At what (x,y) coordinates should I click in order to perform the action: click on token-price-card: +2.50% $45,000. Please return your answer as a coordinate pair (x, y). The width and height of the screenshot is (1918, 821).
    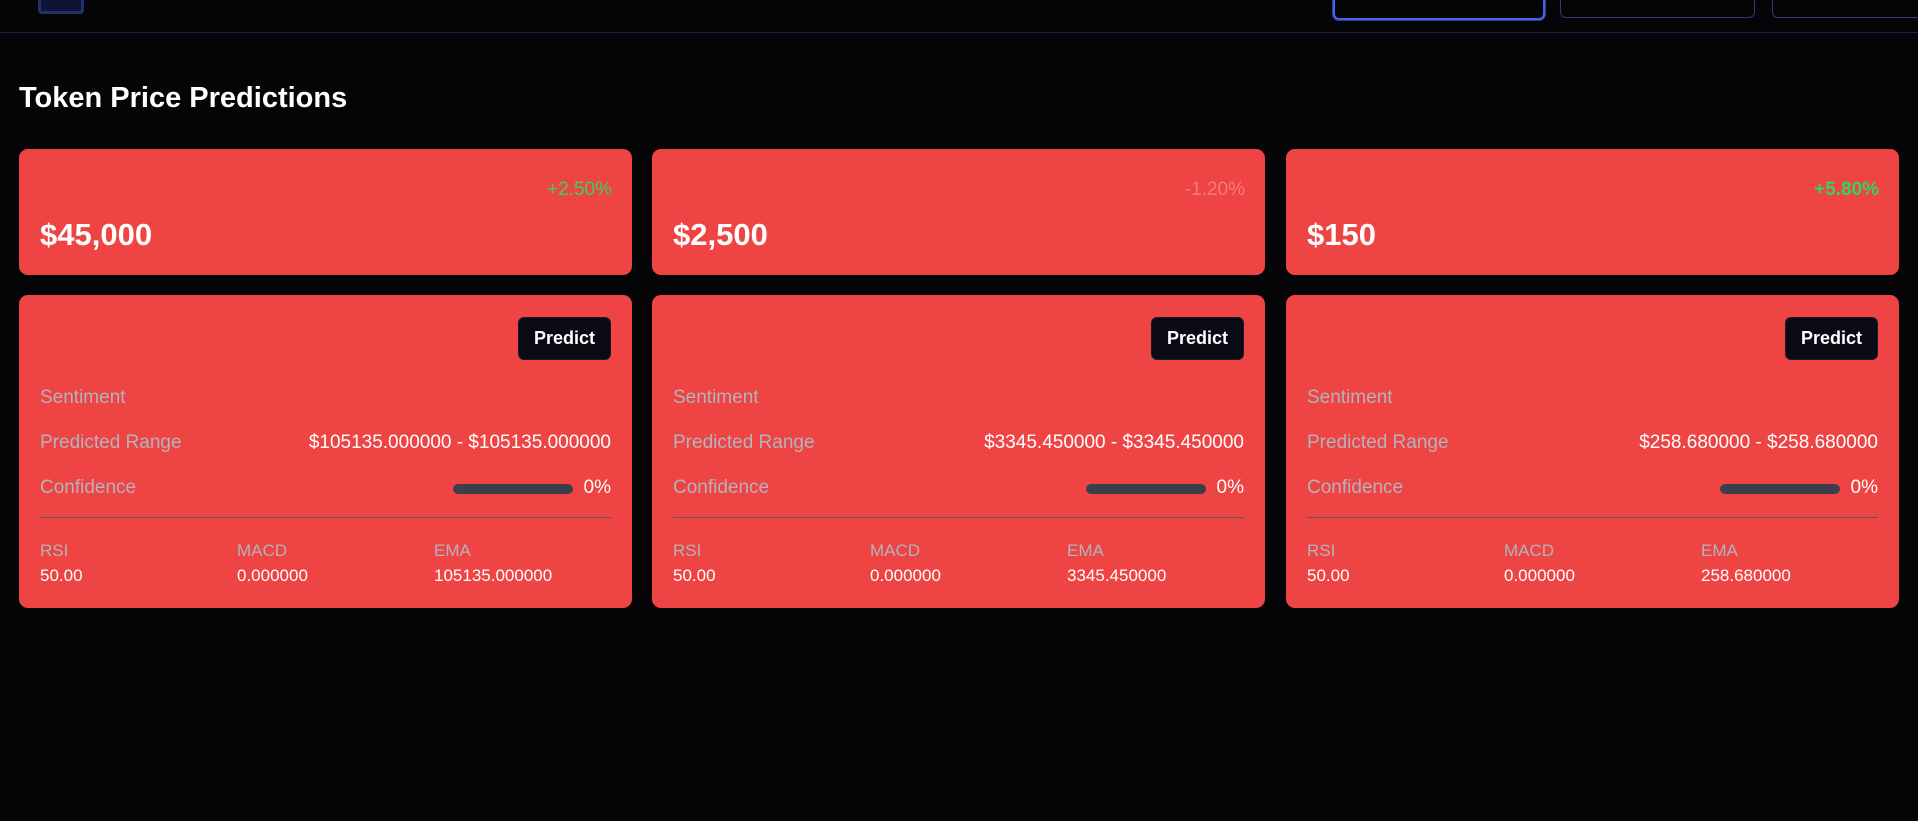
    Looking at the image, I should click on (325, 212).